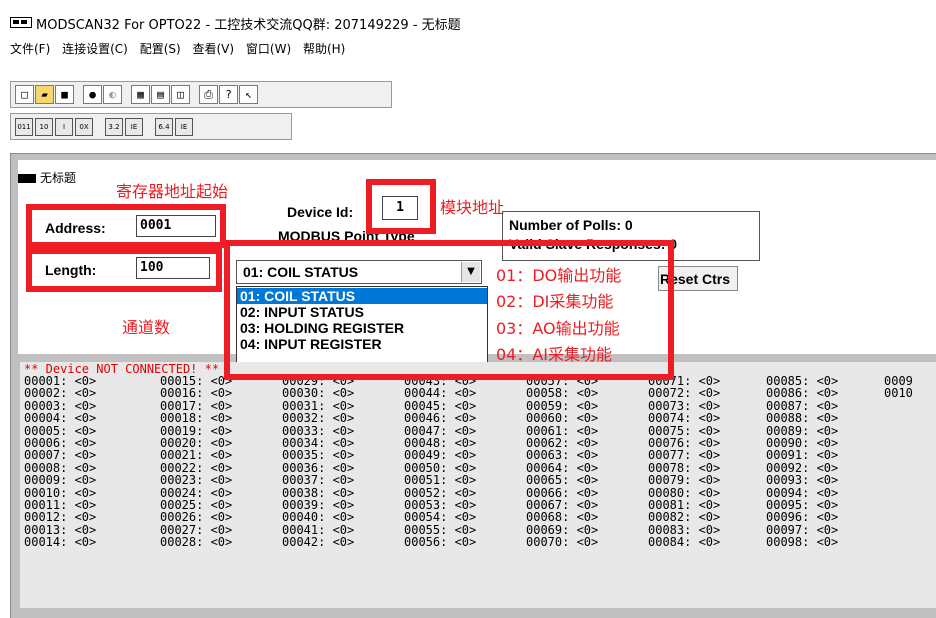 This screenshot has width=936, height=618. I want to click on register-cell: 00074: <0>, so click(684, 418).